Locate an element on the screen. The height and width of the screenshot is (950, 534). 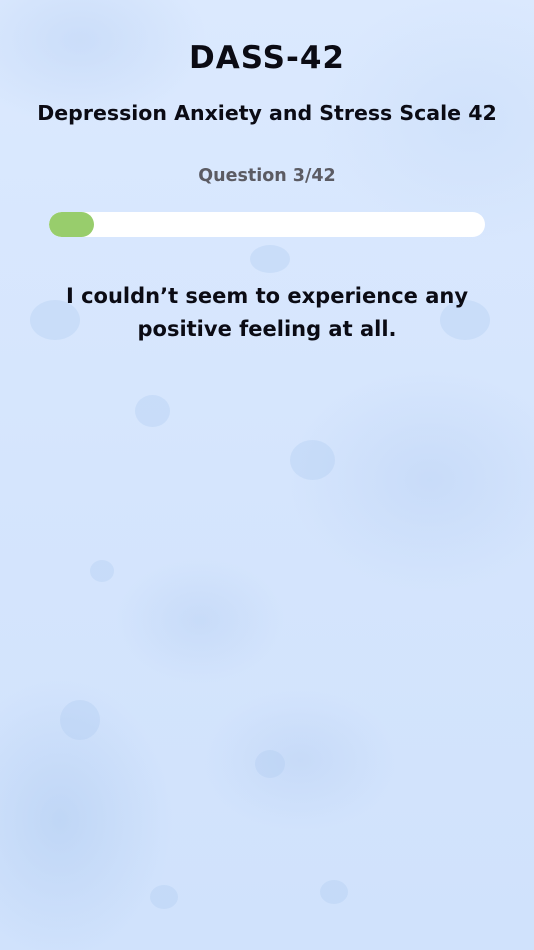
app-title: DASS-42 is located at coordinates (267, 58).